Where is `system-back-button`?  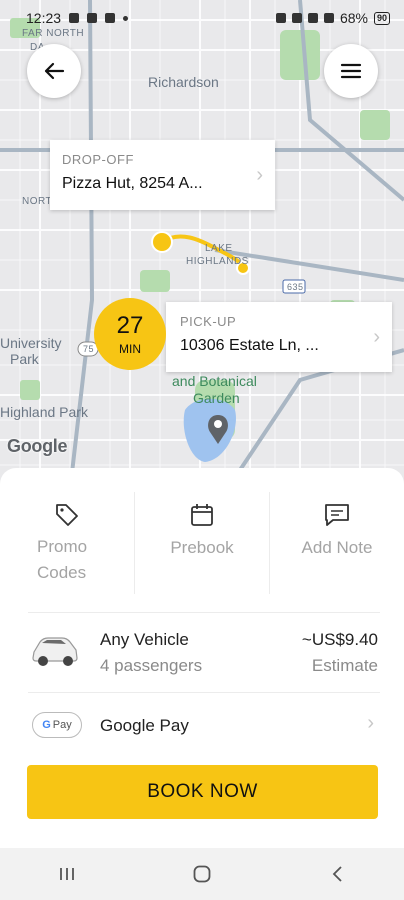
system-back-button is located at coordinates (337, 874).